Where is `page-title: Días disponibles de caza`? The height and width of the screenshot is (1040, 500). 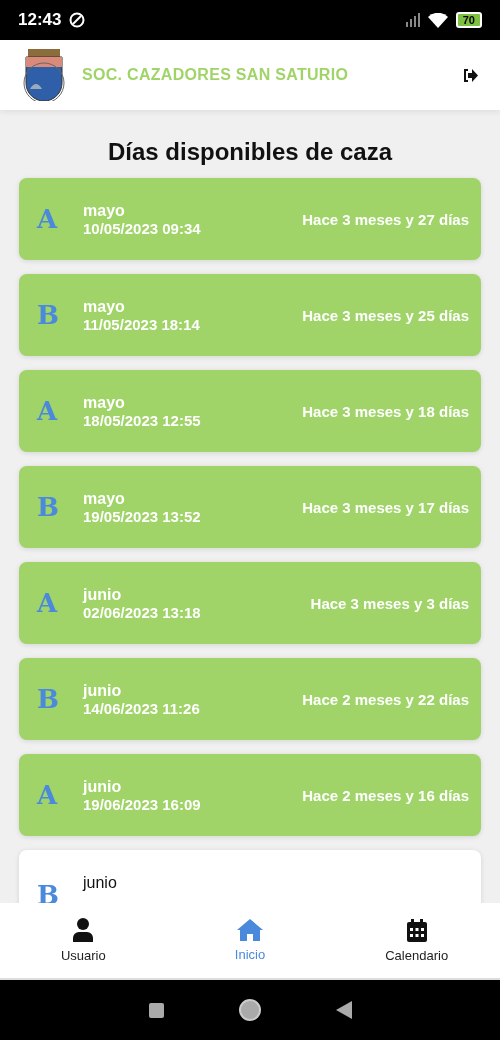
page-title: Días disponibles de caza is located at coordinates (250, 152).